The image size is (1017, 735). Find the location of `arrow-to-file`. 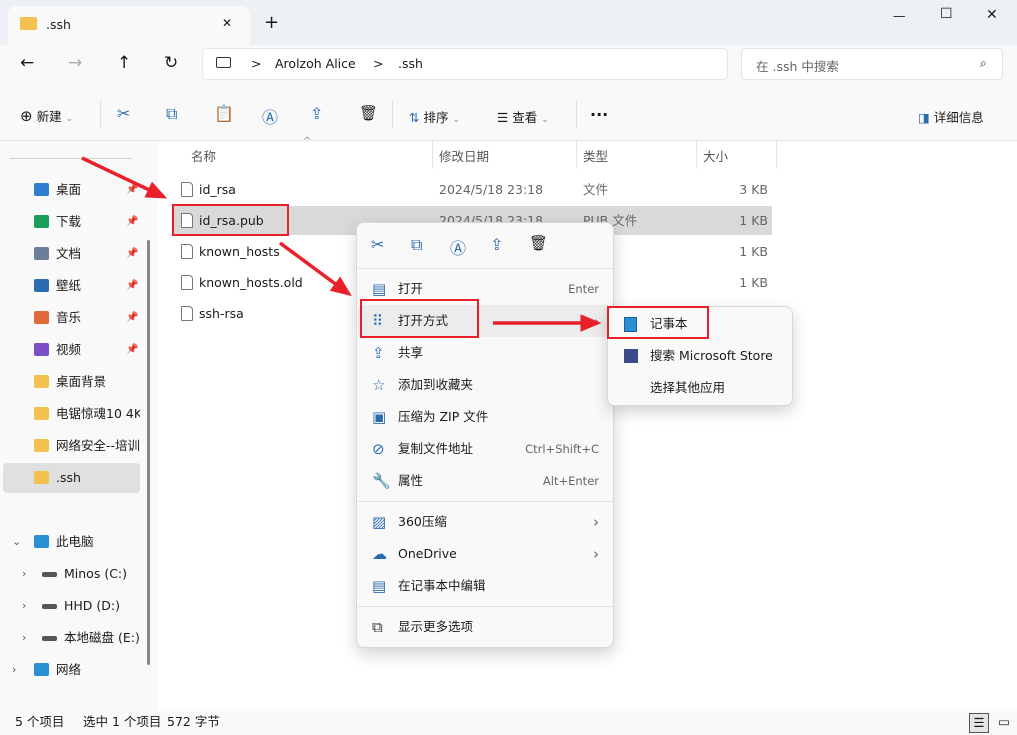

arrow-to-file is located at coordinates (124, 177).